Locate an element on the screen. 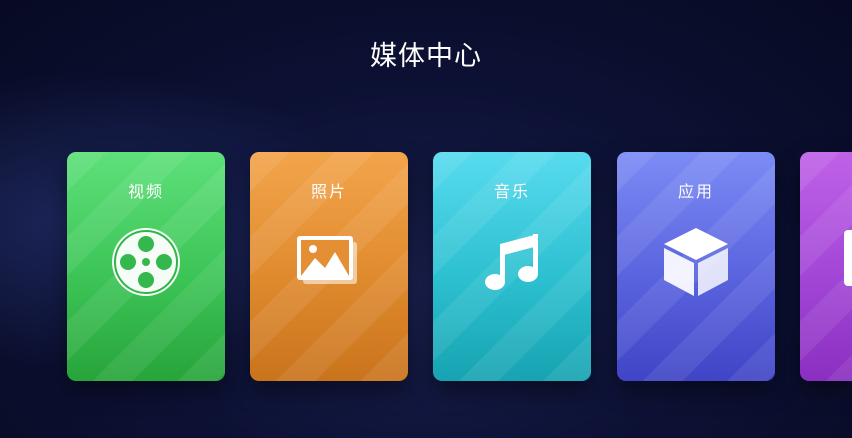 This screenshot has height=438, width=852. photo-gallery-icon is located at coordinates (329, 262).